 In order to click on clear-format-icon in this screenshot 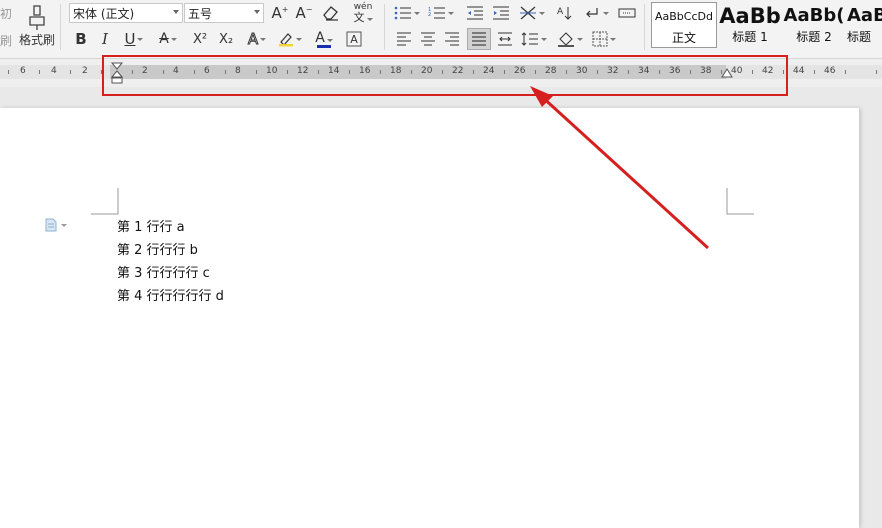, I will do `click(330, 13)`.